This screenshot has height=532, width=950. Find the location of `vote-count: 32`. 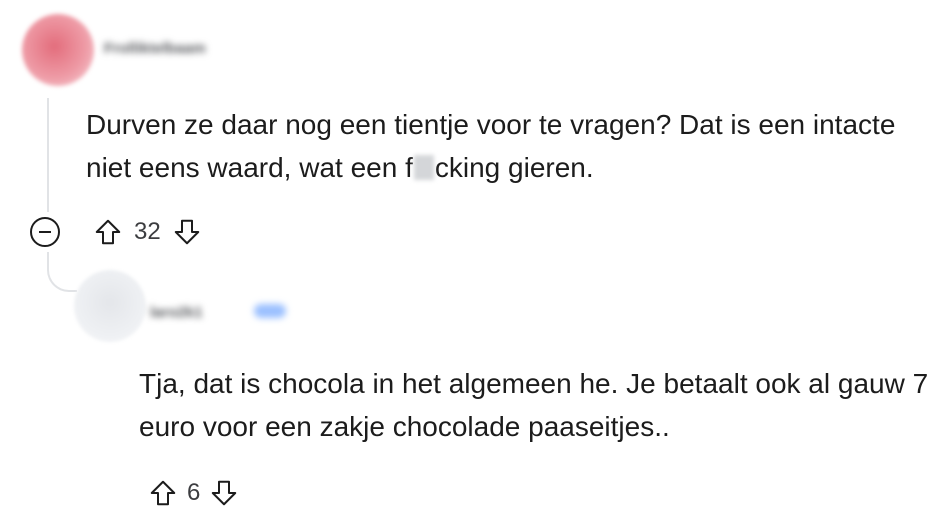

vote-count: 32 is located at coordinates (147, 231).